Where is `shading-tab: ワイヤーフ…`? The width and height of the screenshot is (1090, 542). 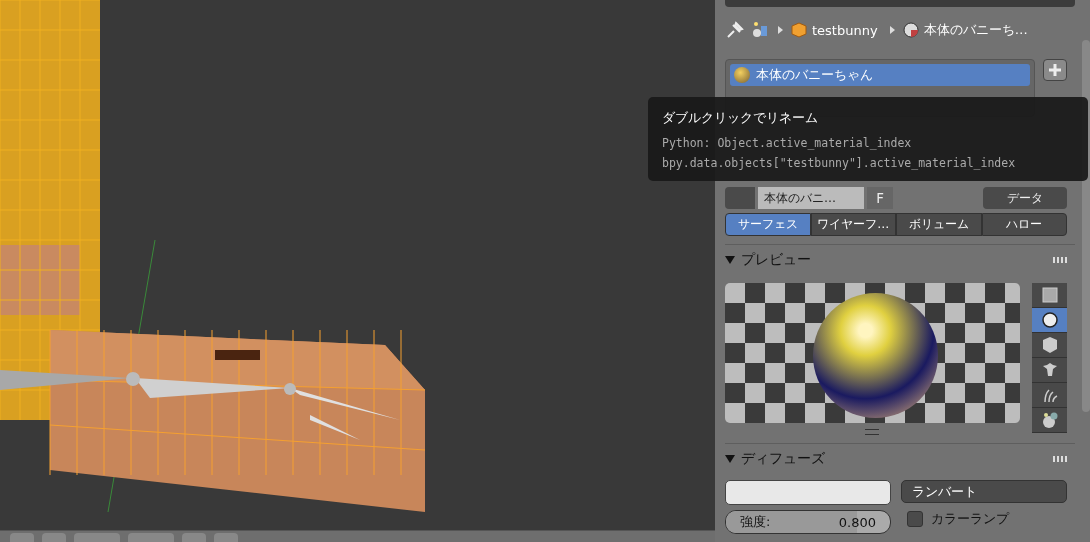
shading-tab: ワイヤーフ… is located at coordinates (853, 224).